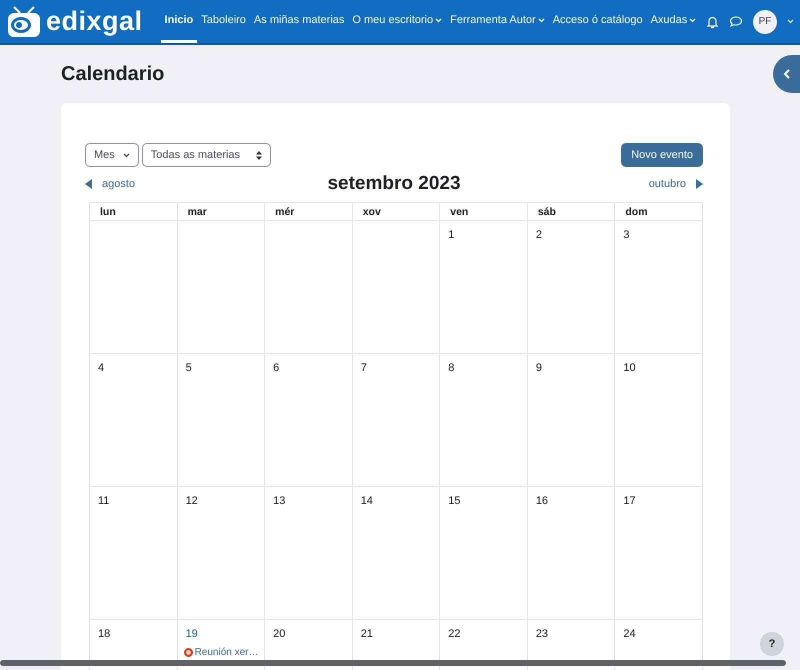 The width and height of the screenshot is (800, 670). I want to click on nav-link: As miñas materias, so click(299, 21).